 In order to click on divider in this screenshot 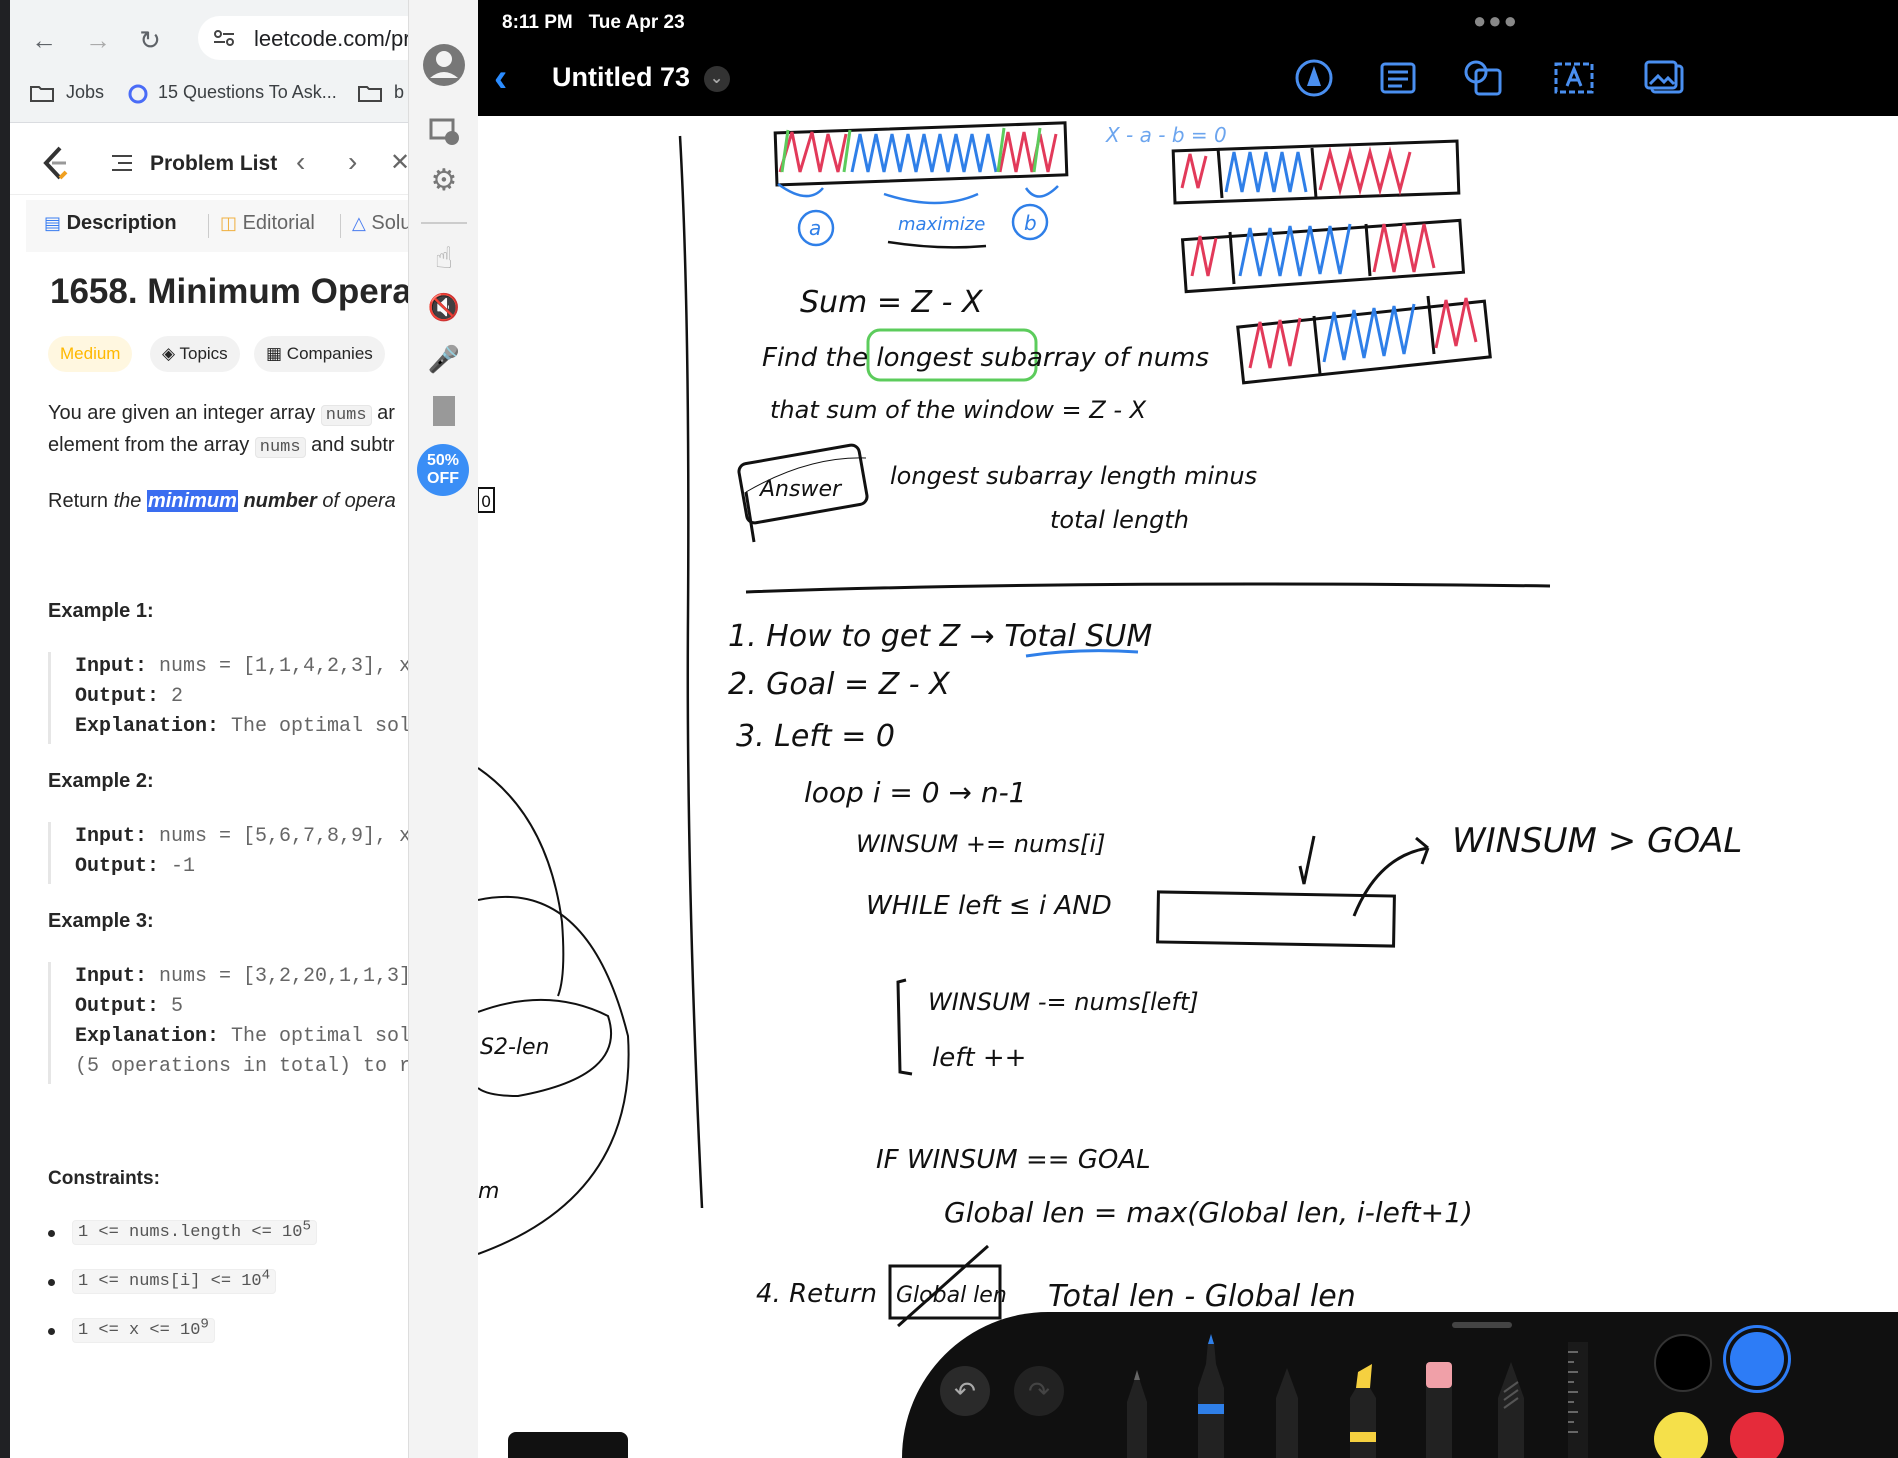, I will do `click(444, 223)`.